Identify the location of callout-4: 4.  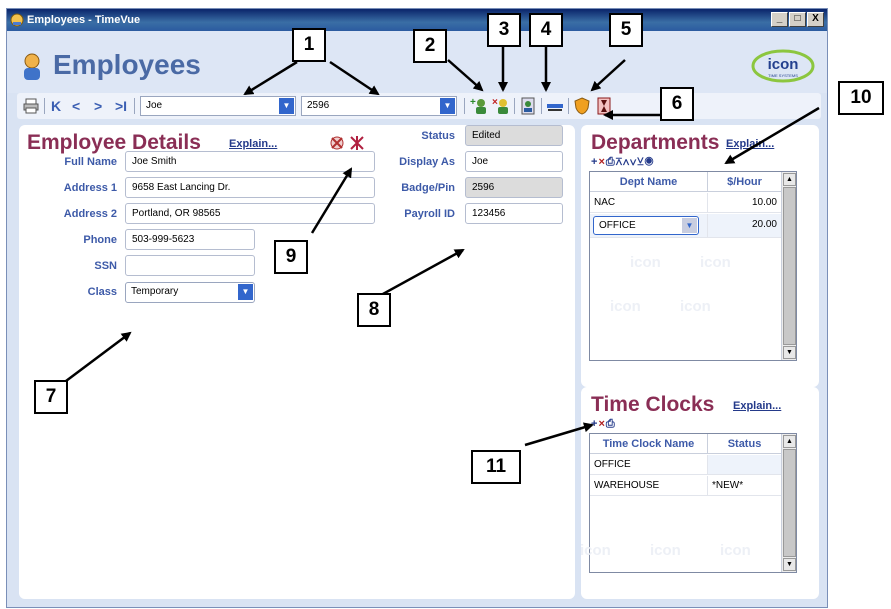
(546, 30).